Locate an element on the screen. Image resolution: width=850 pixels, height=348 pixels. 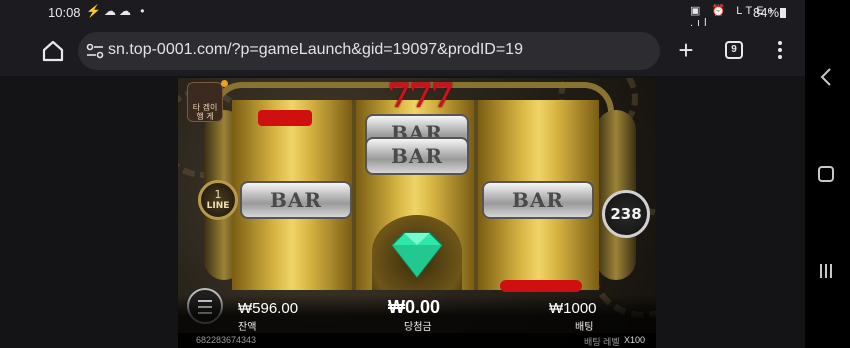
game-footer: 682283674343 배팅 레벨 X100 is located at coordinates (417, 340).